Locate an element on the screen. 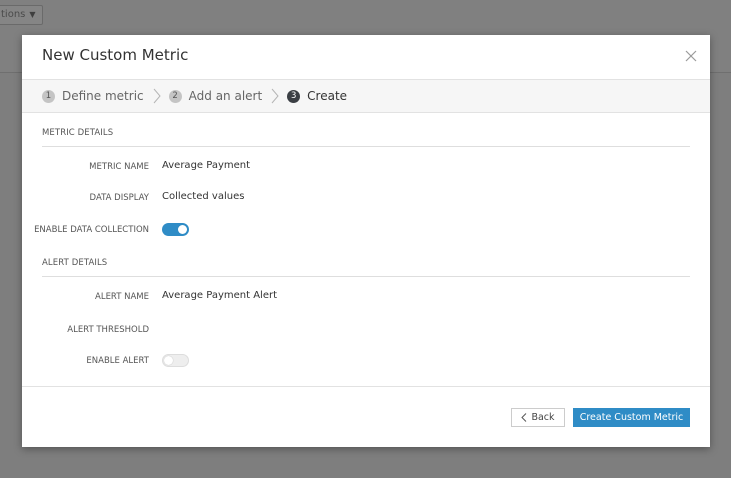 The image size is (731, 478). step-create: 3 Create is located at coordinates (317, 96).